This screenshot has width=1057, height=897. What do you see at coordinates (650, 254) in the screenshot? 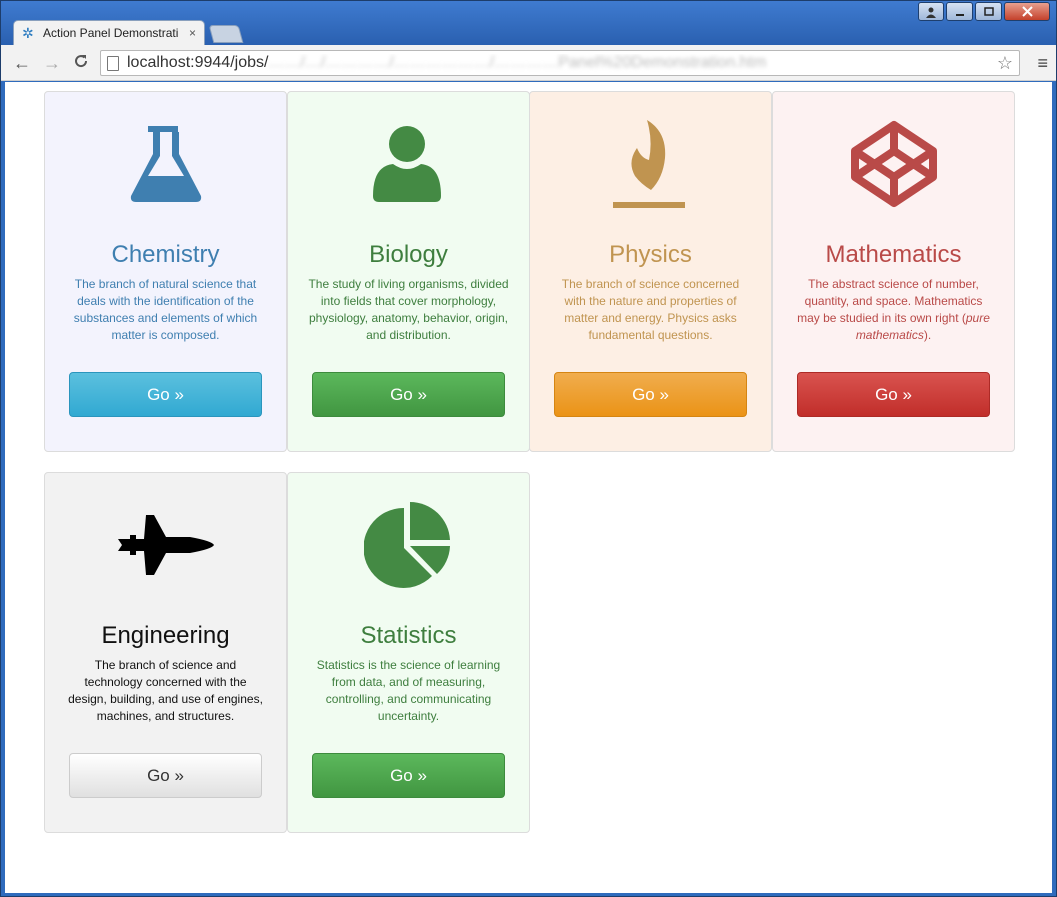
I see `card-title: Physics` at bounding box center [650, 254].